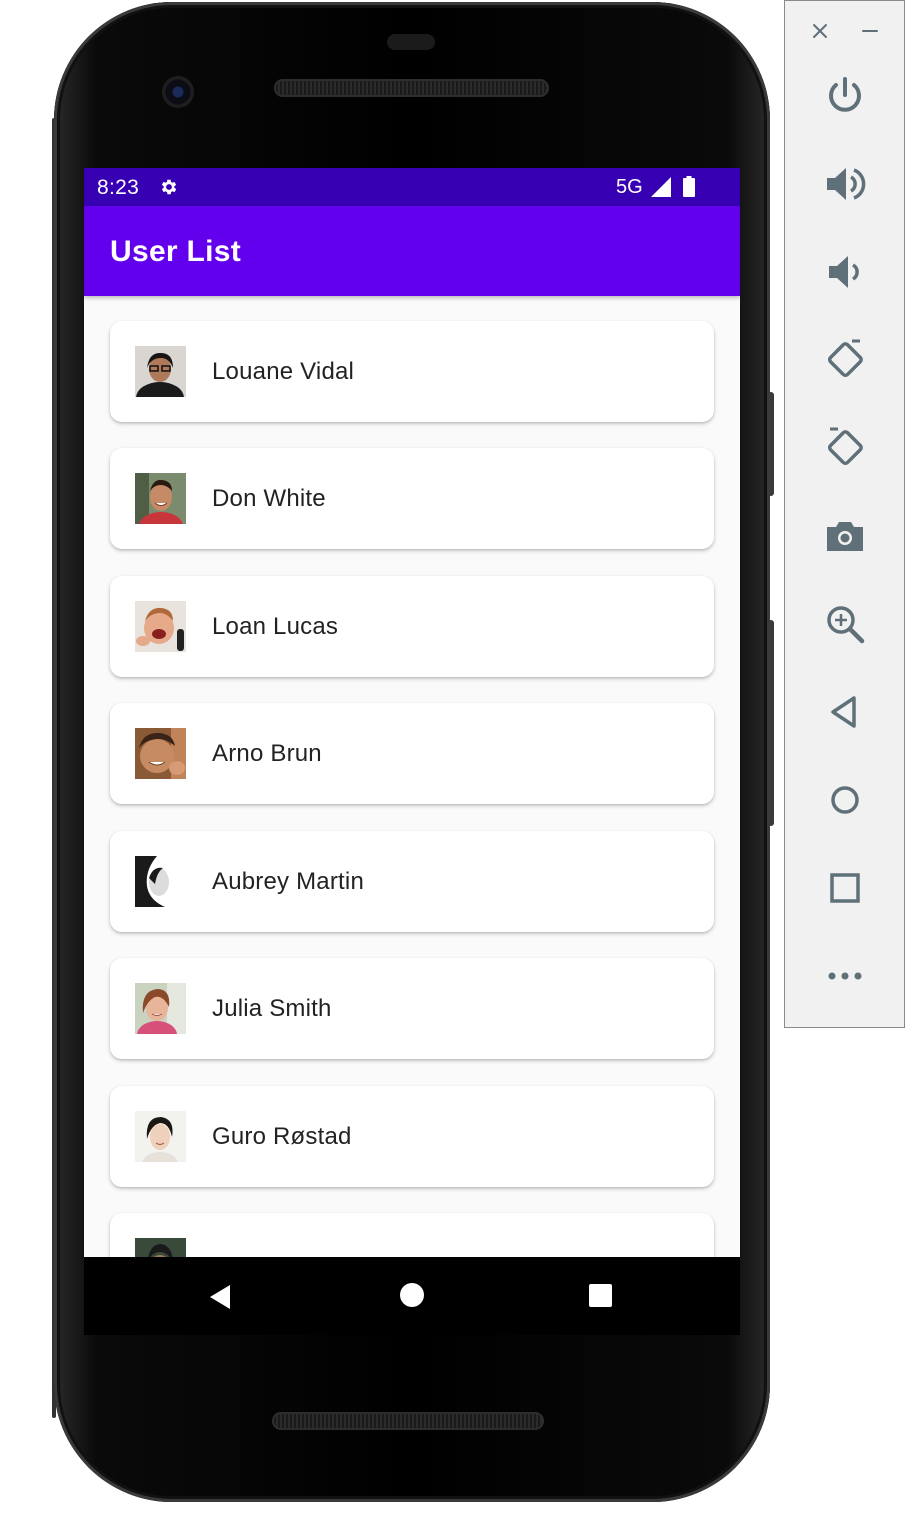  I want to click on user-name: Don White, so click(269, 498).